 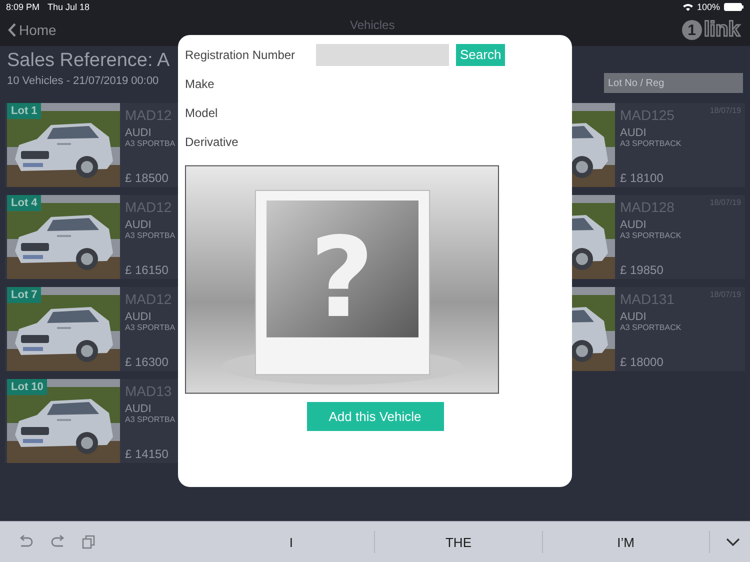 What do you see at coordinates (687, 7) in the screenshot?
I see `wifi-icon` at bounding box center [687, 7].